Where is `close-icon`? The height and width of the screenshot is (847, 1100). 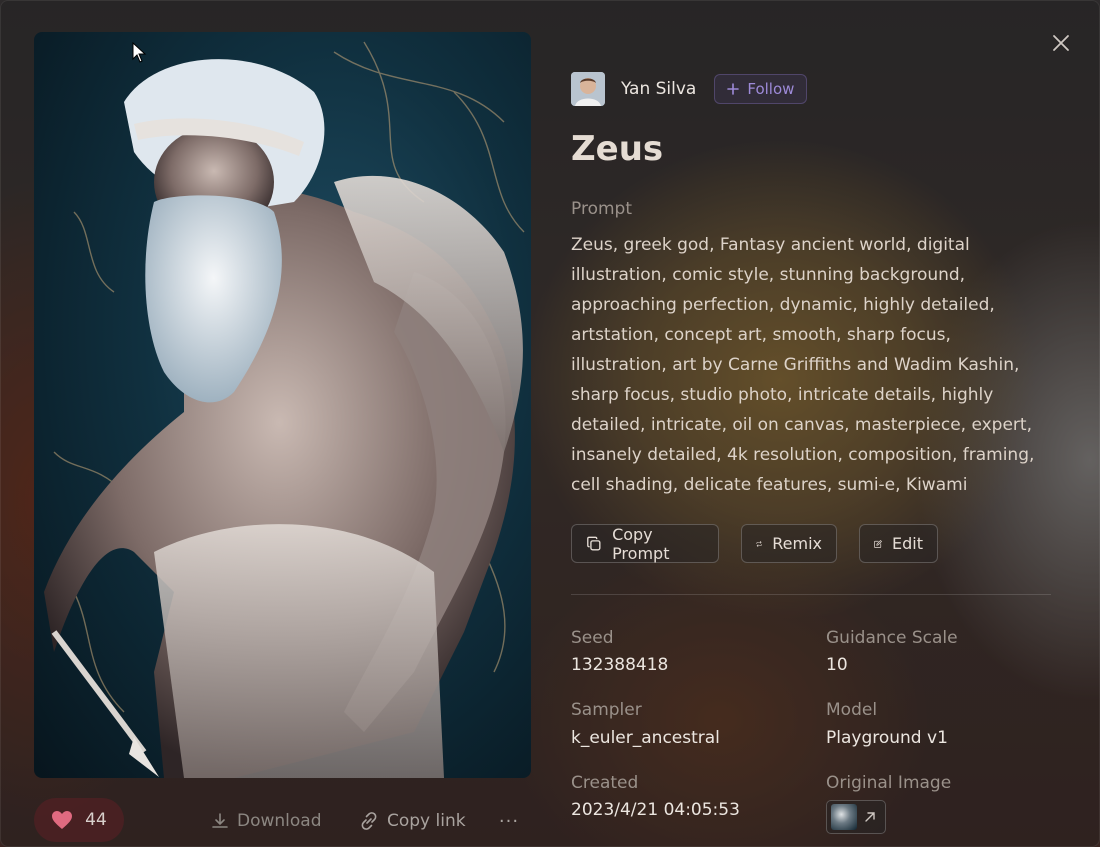 close-icon is located at coordinates (1061, 43).